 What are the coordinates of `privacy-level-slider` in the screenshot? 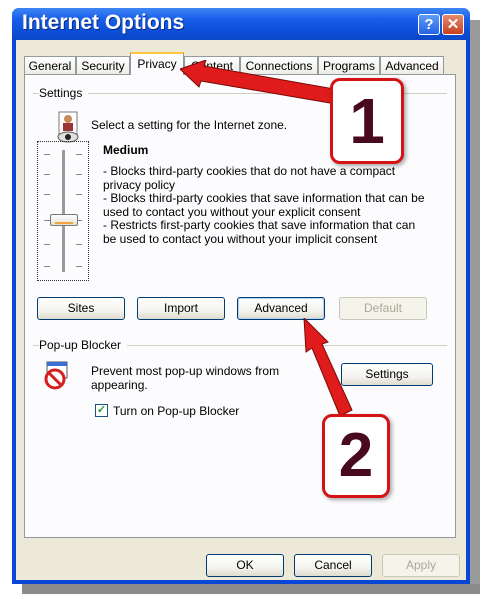 It's located at (63, 211).